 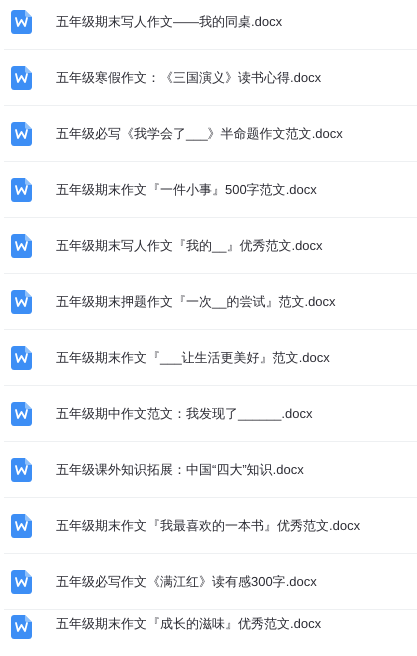 What do you see at coordinates (184, 413) in the screenshot?
I see `file-name: 五年级期中作文范文：我发现了______.docx` at bounding box center [184, 413].